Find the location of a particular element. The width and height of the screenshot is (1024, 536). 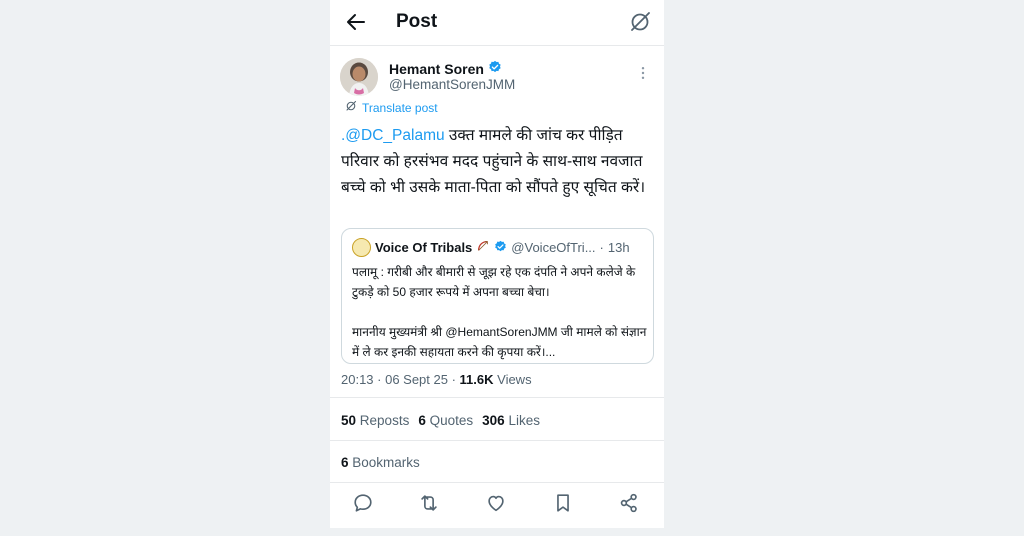

back-arrow-icon is located at coordinates (356, 22).